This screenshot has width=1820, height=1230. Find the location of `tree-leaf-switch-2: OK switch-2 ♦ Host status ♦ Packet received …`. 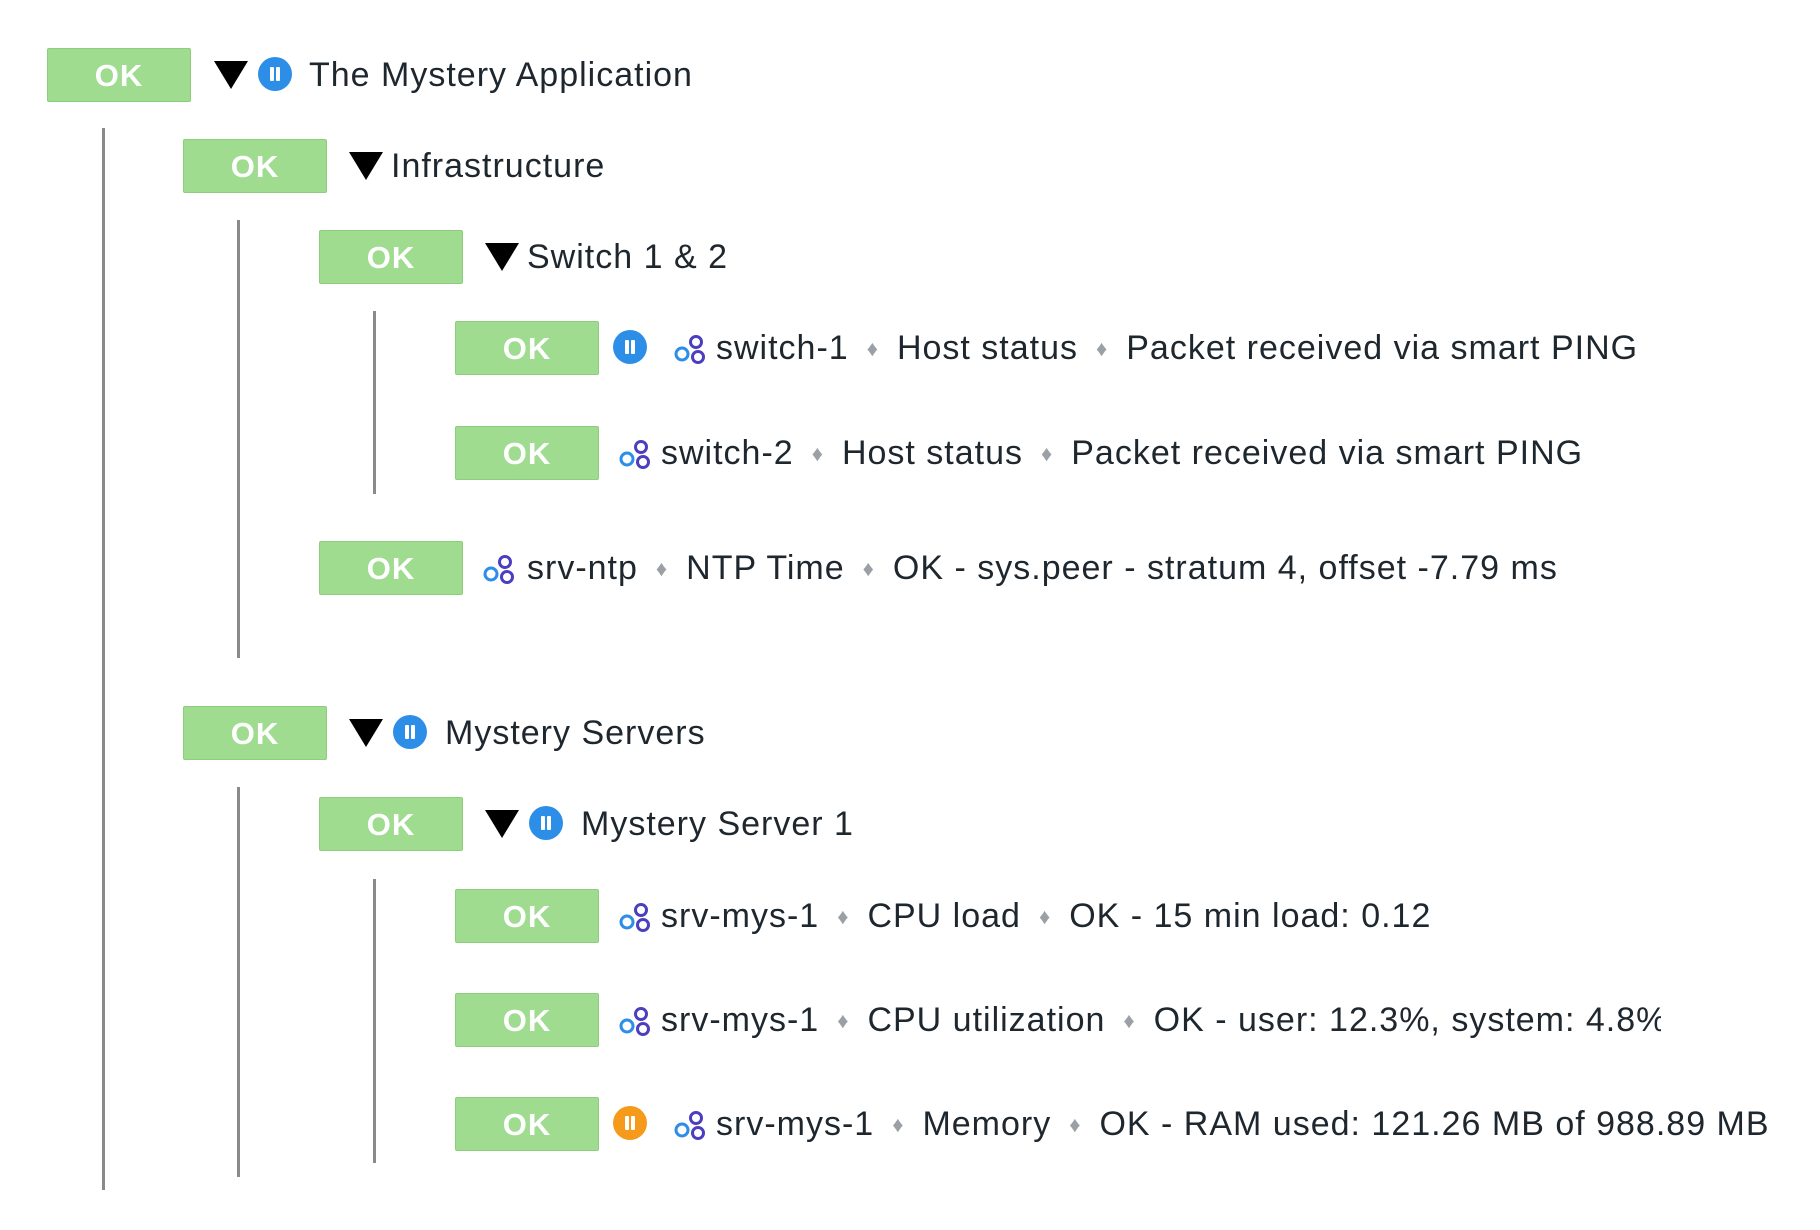

tree-leaf-switch-2: OK switch-2 ♦ Host status ♦ Packet received … is located at coordinates (910, 453).